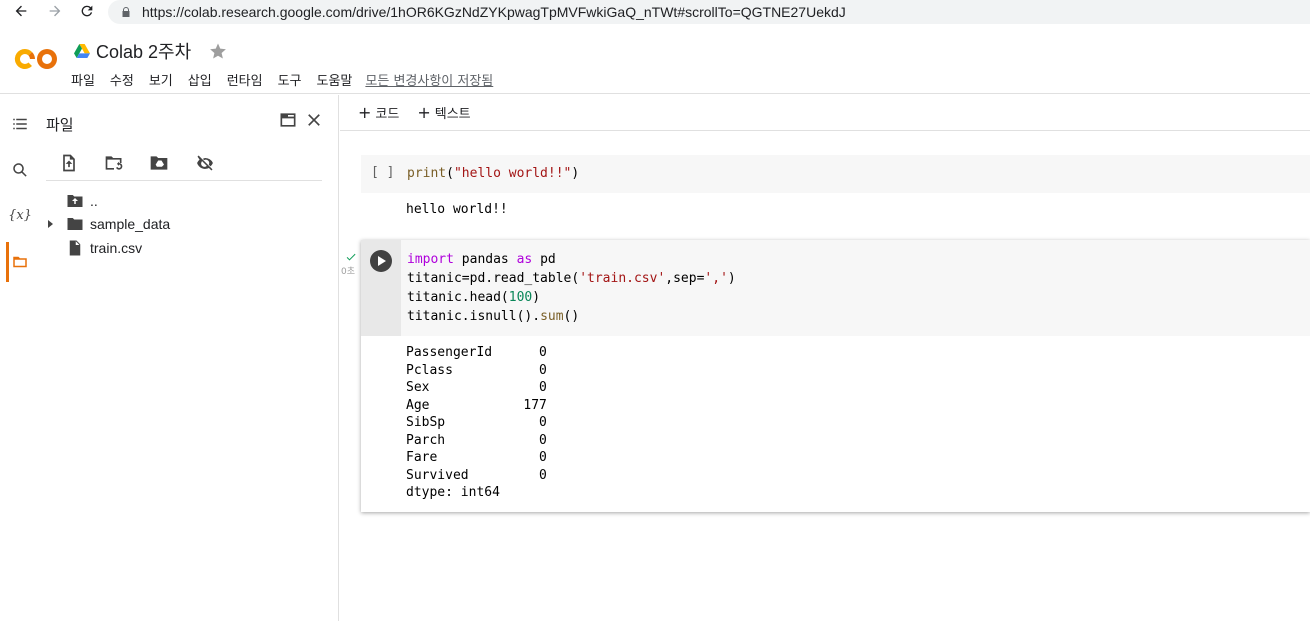 The height and width of the screenshot is (621, 1310). I want to click on play-icon, so click(382, 261).